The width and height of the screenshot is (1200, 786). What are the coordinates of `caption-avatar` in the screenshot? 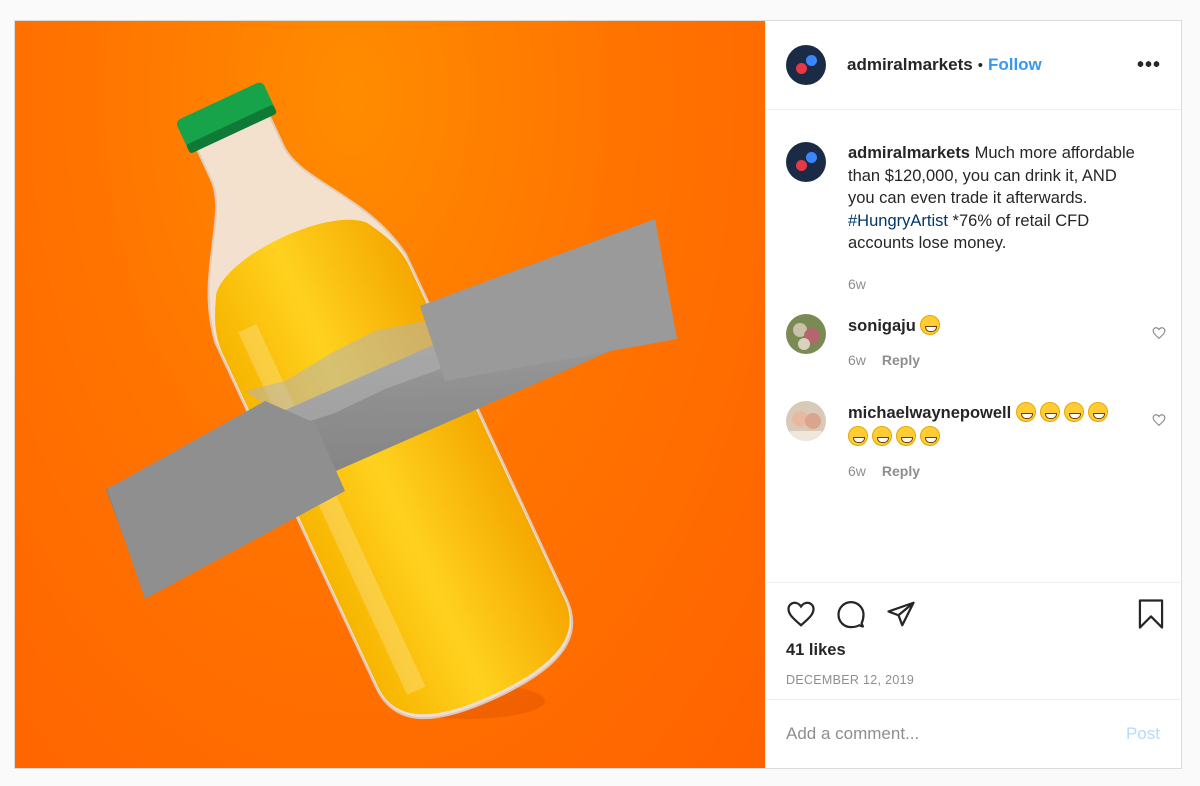 It's located at (806, 162).